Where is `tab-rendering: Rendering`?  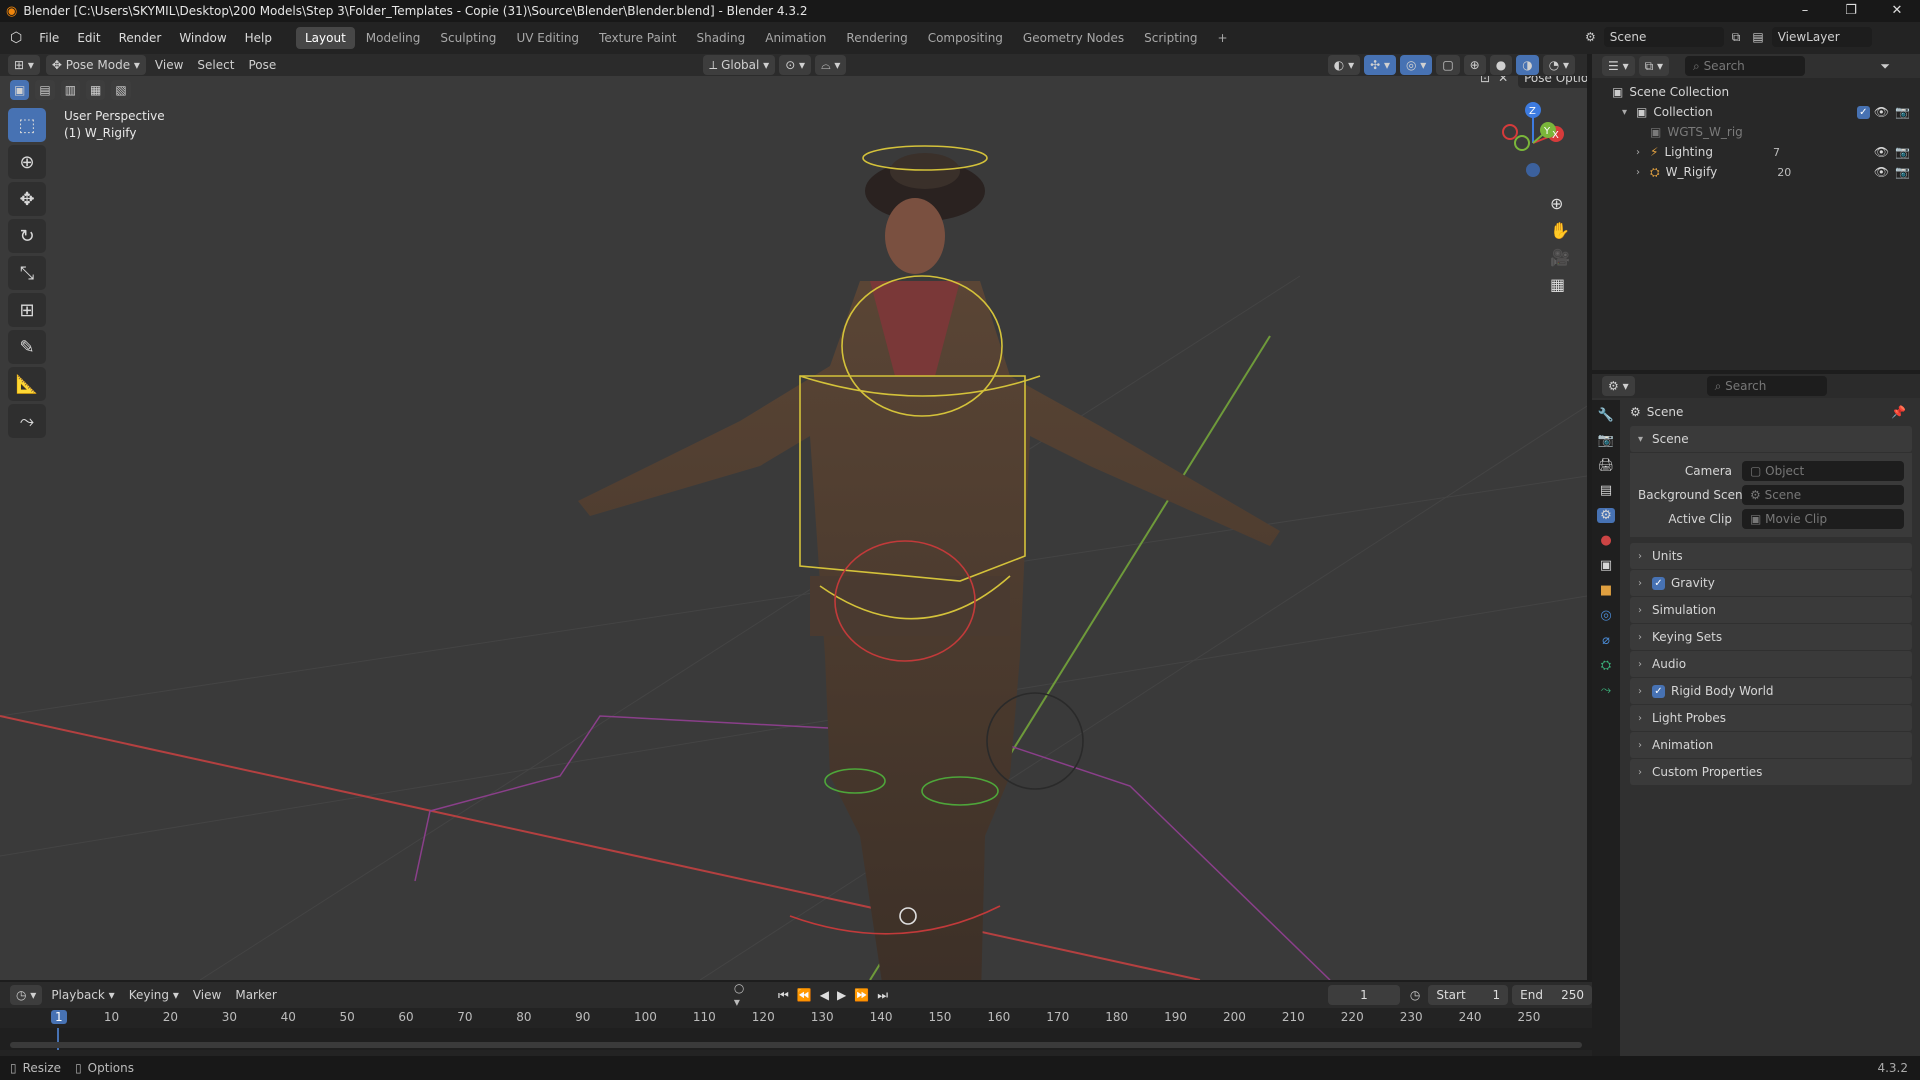 tab-rendering: Rendering is located at coordinates (876, 38).